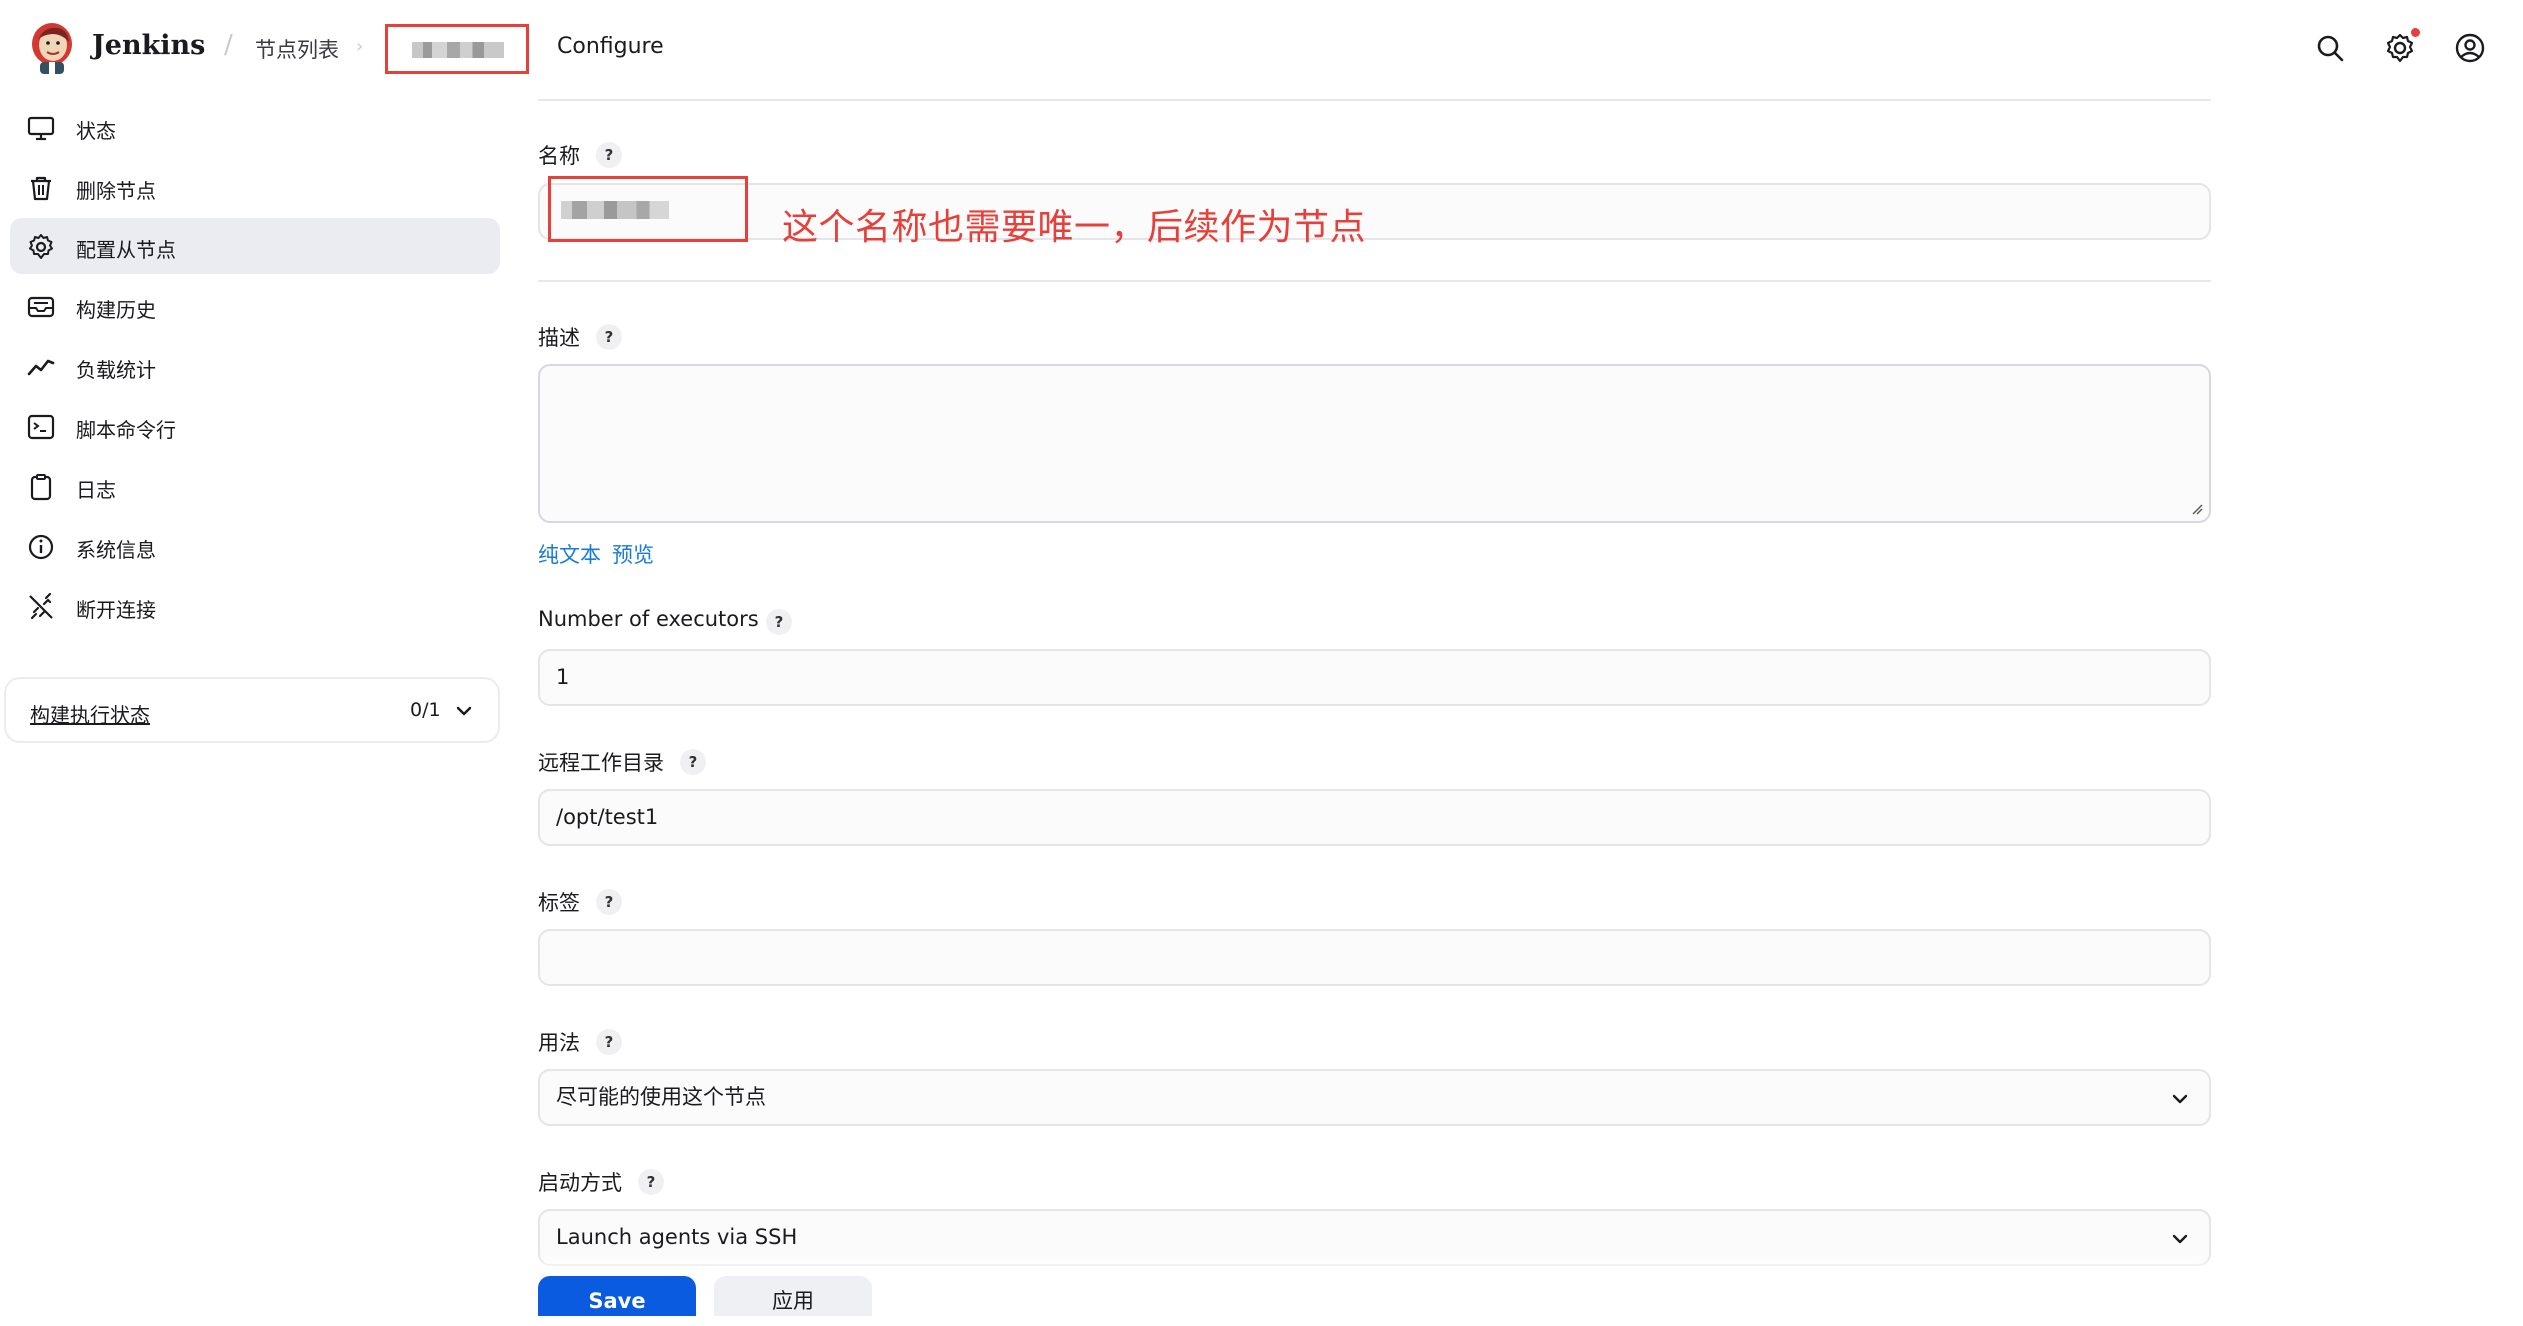 This screenshot has height=1326, width=2523. Describe the element at coordinates (116, 310) in the screenshot. I see `sidebar-item-label: 构建历史` at that location.